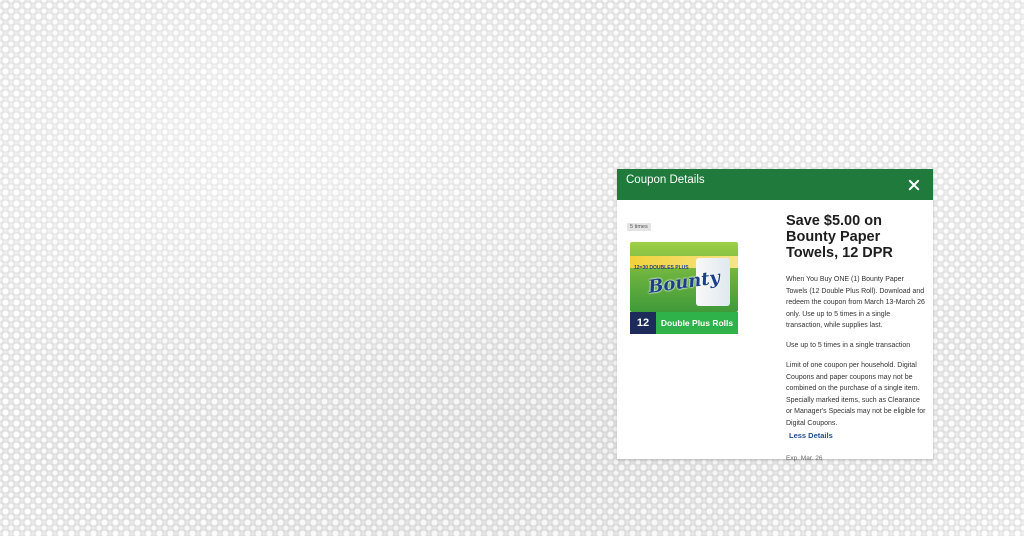 Image resolution: width=1024 pixels, height=536 pixels. Describe the element at coordinates (697, 323) in the screenshot. I see `roll-label: Double Plus Rolls` at that location.